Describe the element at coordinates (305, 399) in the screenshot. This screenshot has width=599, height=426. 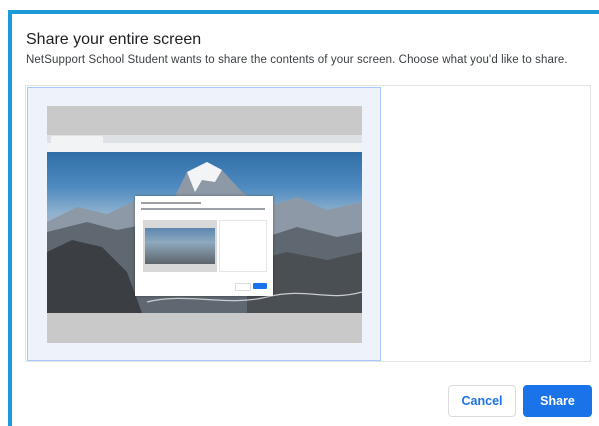
I see `dialog-footer: Cancel Share` at that location.